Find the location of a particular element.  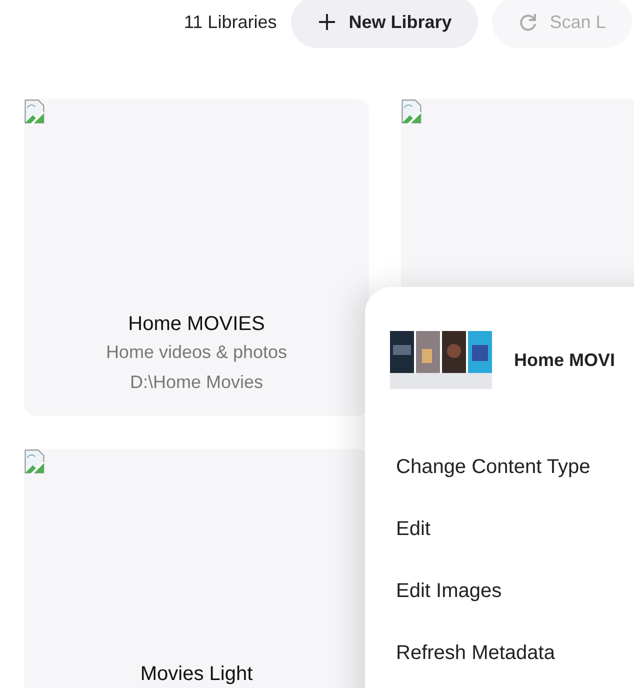

library-count: 11 Libraries is located at coordinates (230, 22).